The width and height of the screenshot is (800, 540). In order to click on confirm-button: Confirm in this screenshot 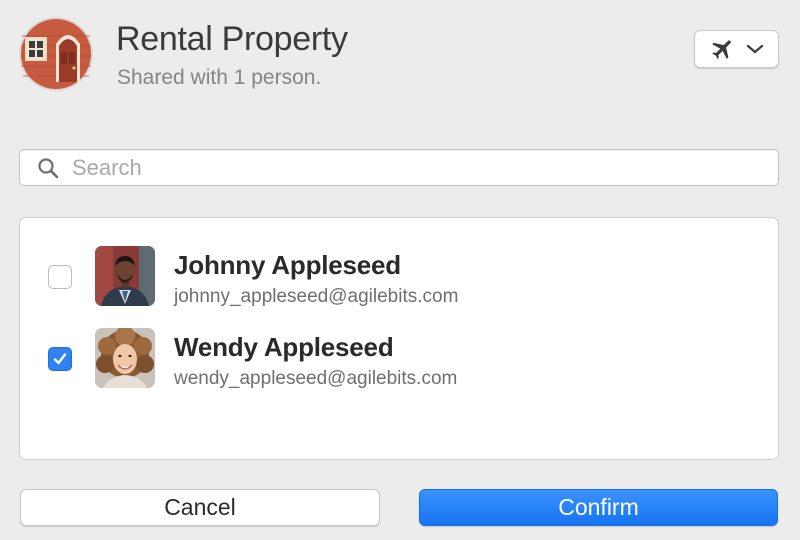, I will do `click(598, 507)`.